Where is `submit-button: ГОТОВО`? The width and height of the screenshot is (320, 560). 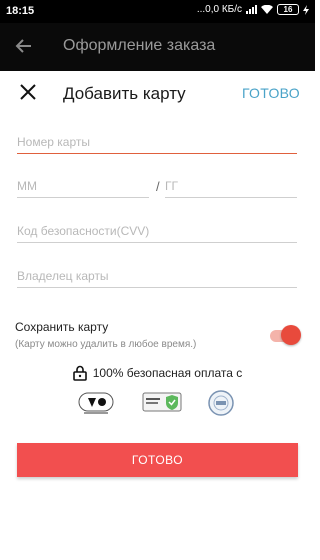 submit-button: ГОТОВО is located at coordinates (157, 460).